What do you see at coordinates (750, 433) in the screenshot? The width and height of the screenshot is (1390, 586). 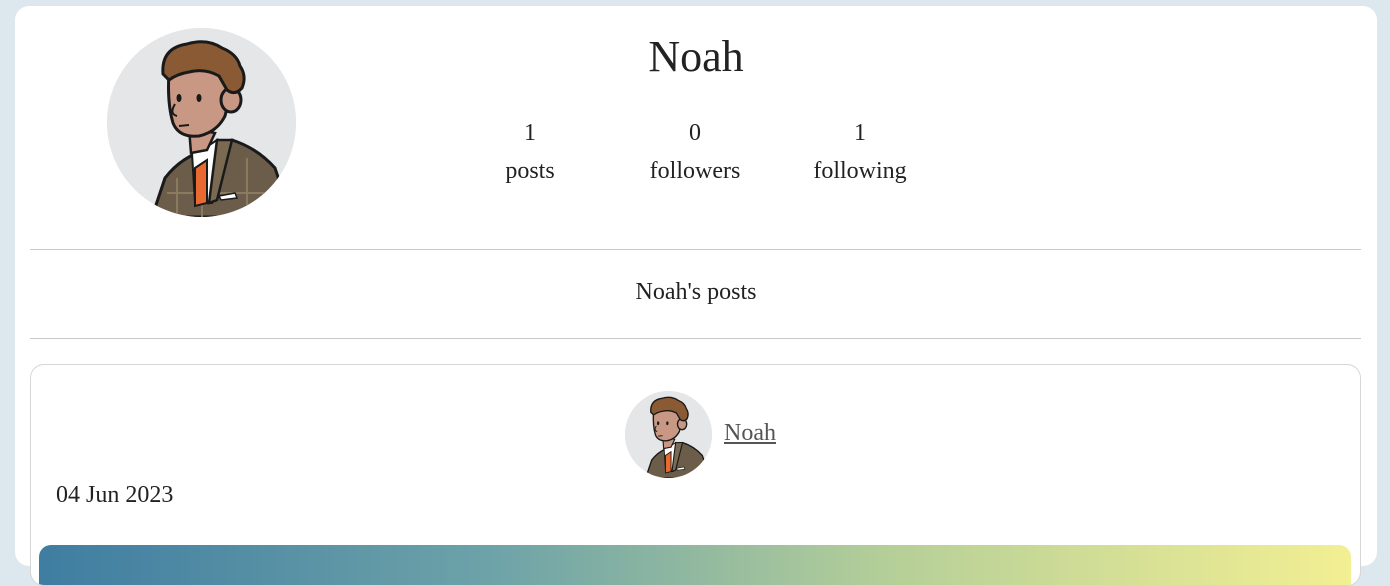 I see `post-author-link: Noah` at bounding box center [750, 433].